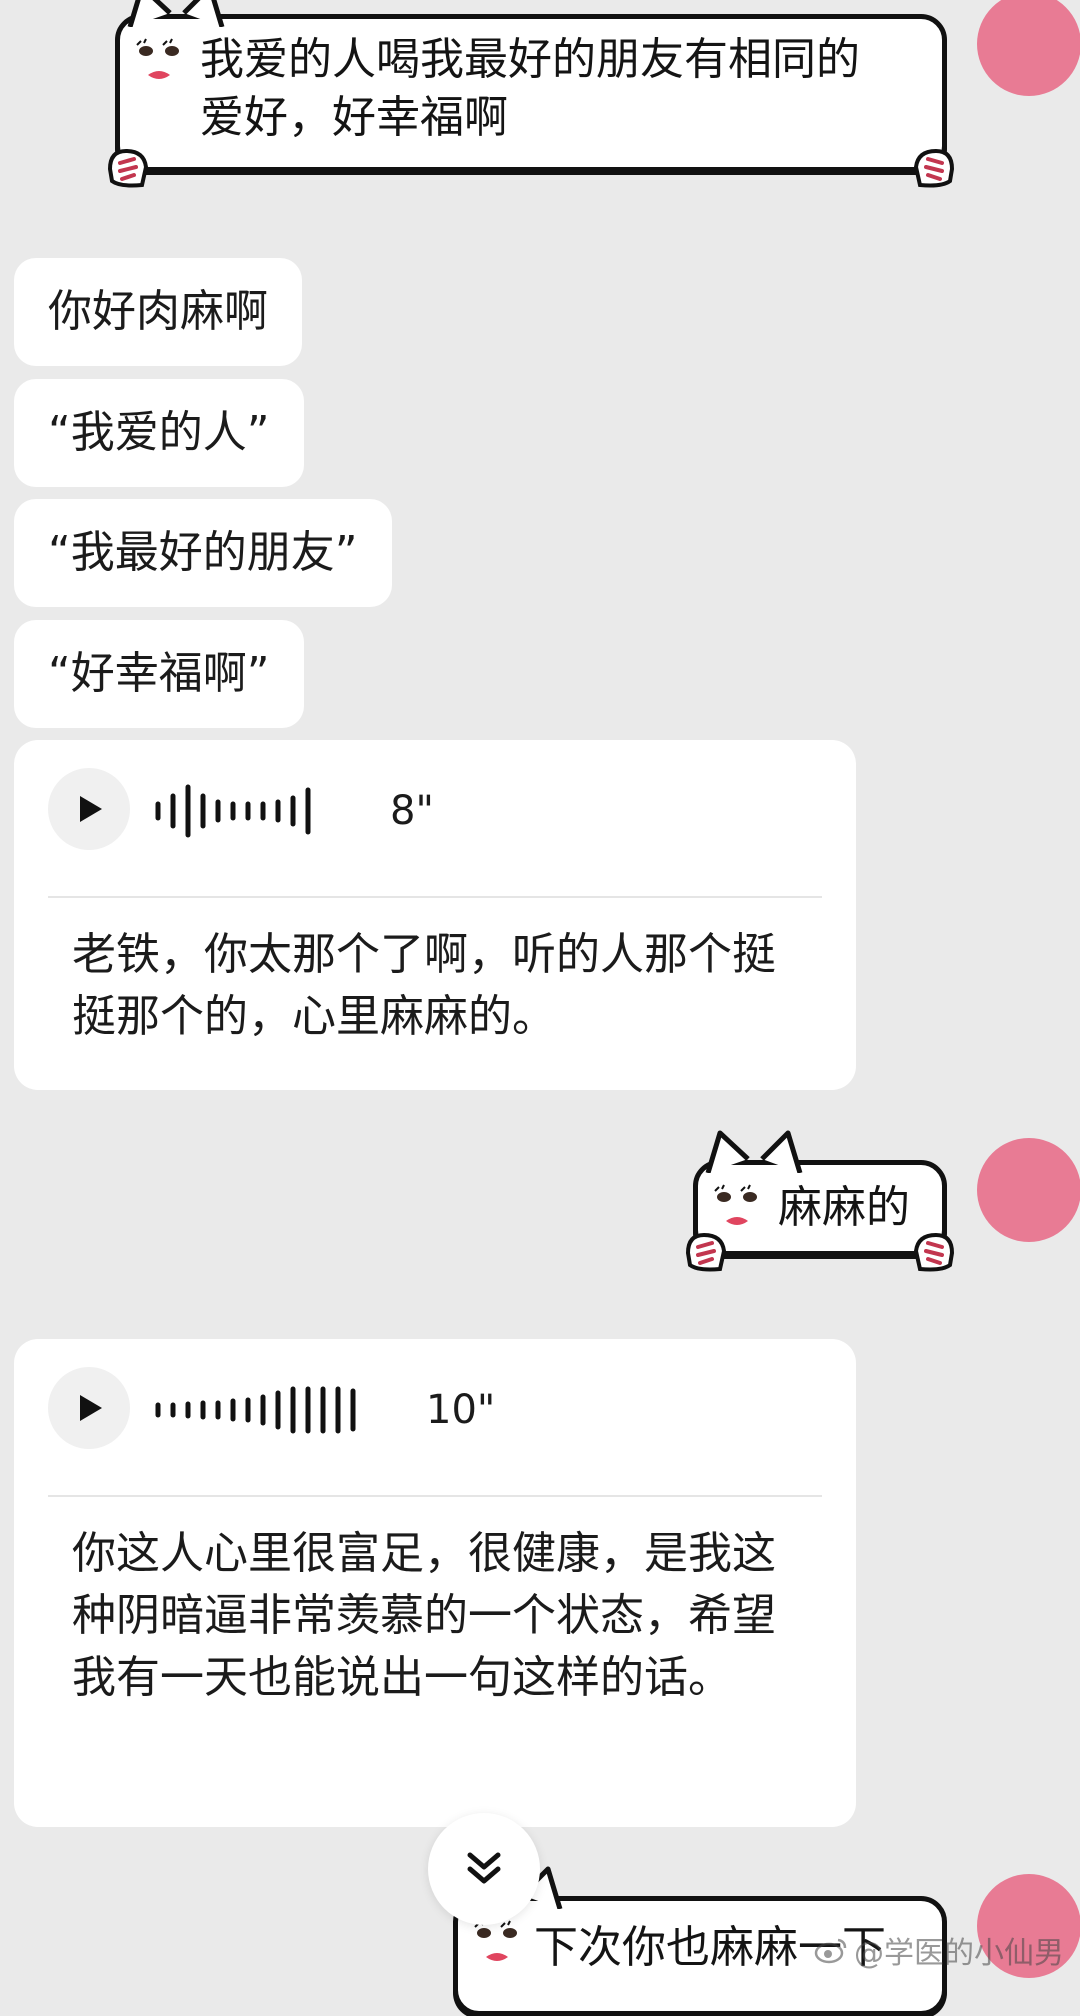 The image size is (1080, 2016). Describe the element at coordinates (830, 1951) in the screenshot. I see `weibo-logo-icon` at that location.